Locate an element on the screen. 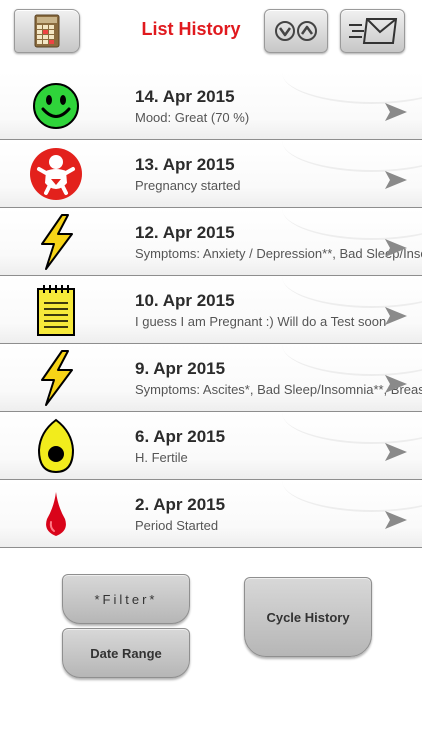 The height and width of the screenshot is (750, 422). back-button is located at coordinates (47, 31).